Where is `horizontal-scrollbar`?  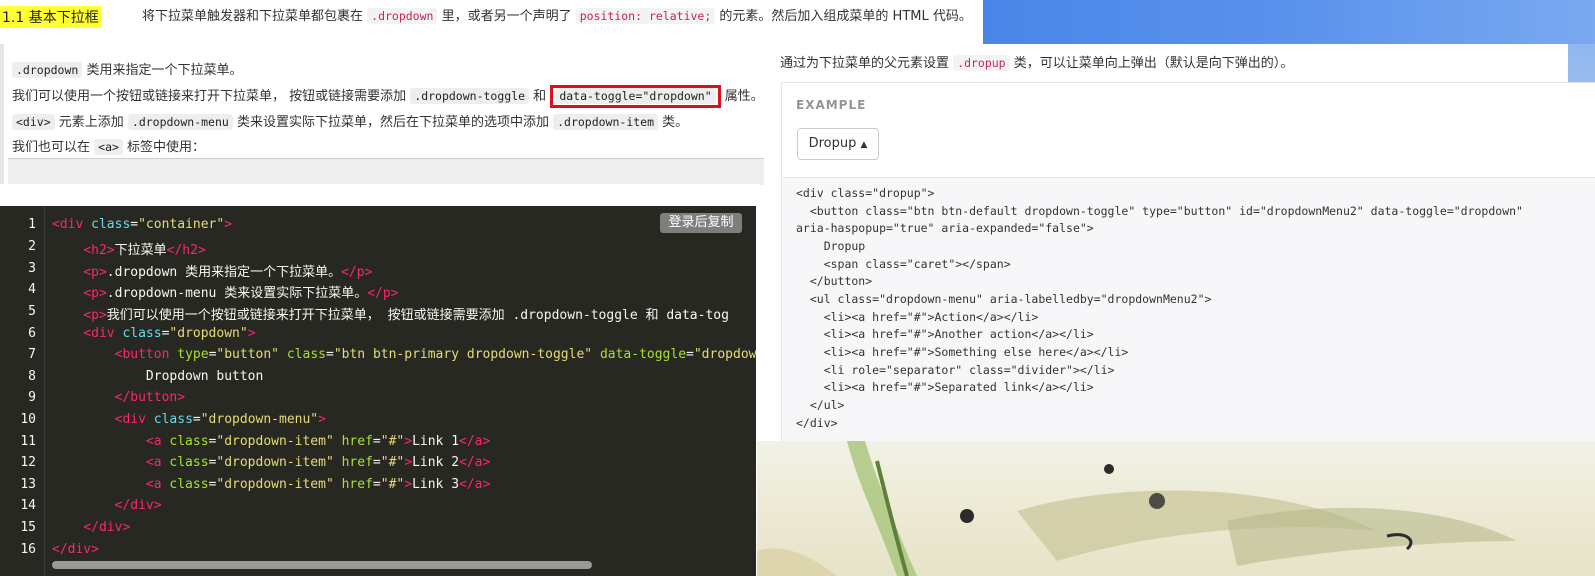 horizontal-scrollbar is located at coordinates (322, 565).